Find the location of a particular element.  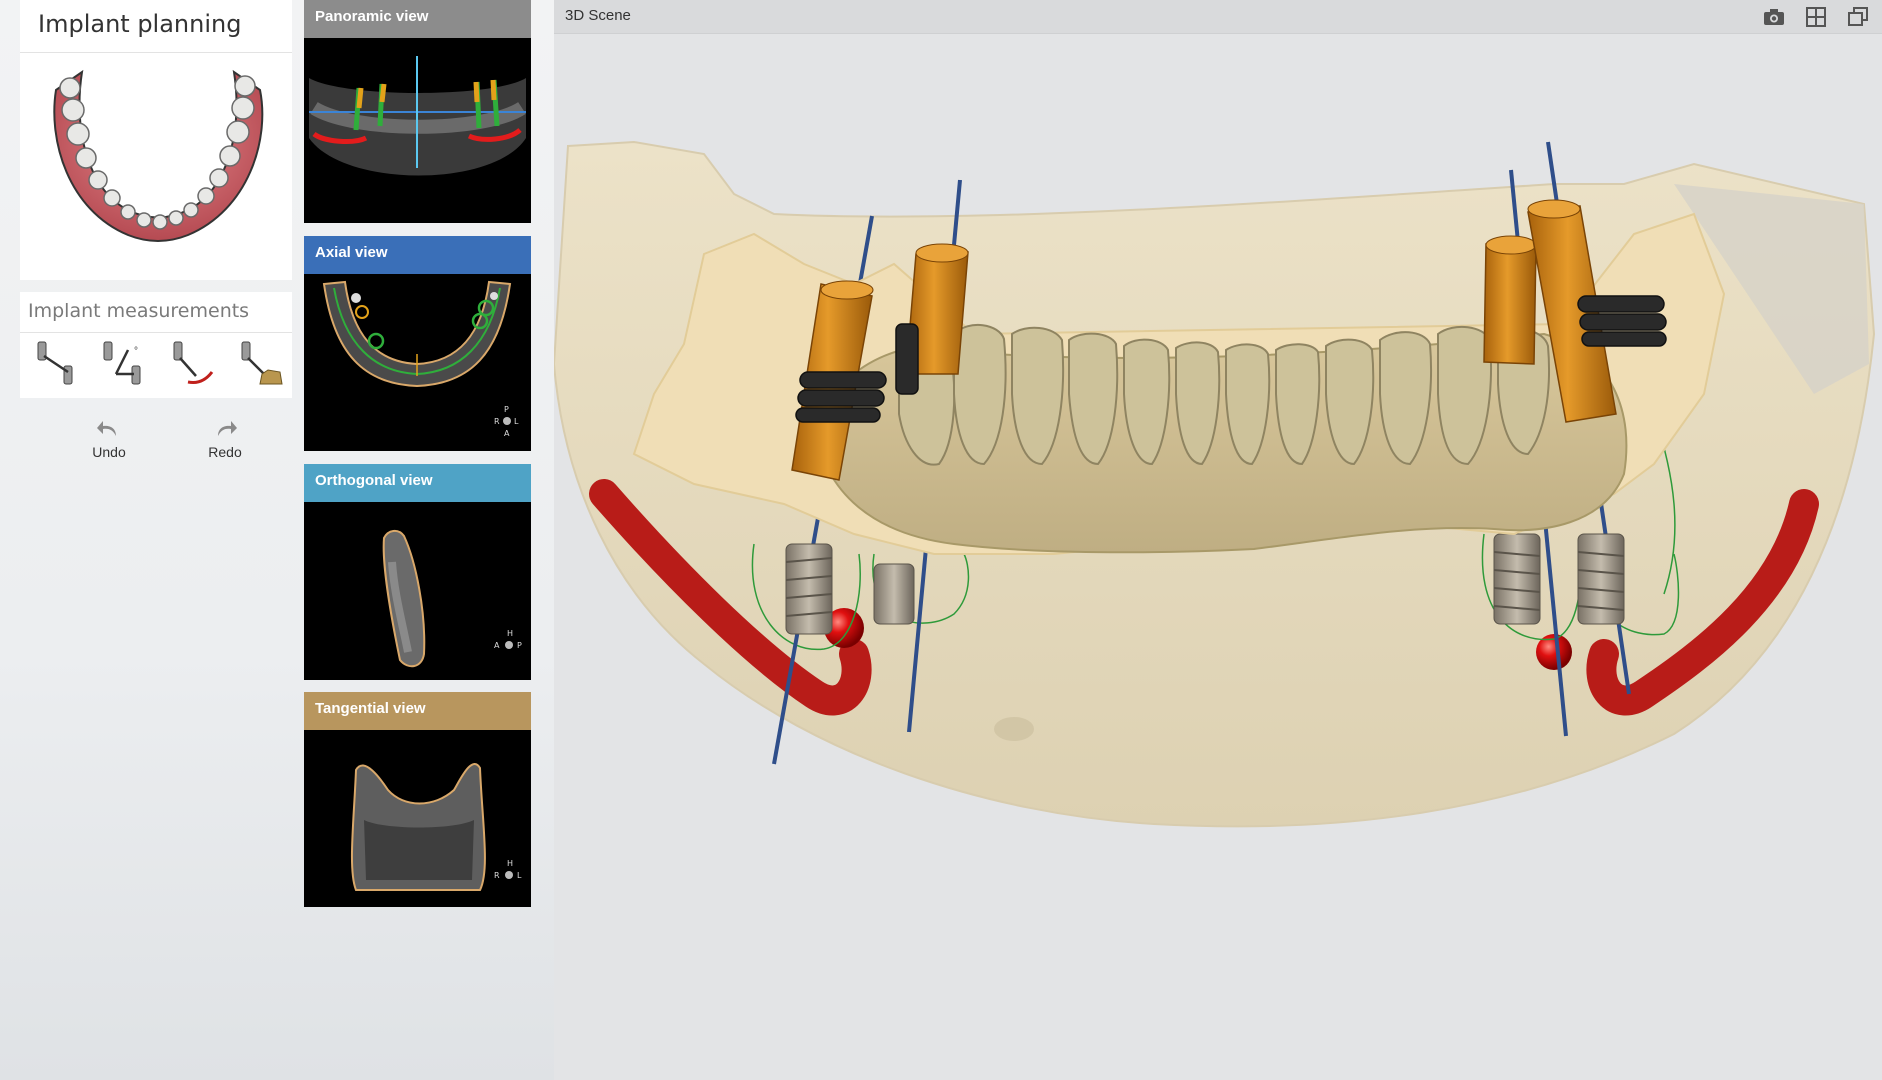

tangential-view-label: Tangential view is located at coordinates (370, 708).